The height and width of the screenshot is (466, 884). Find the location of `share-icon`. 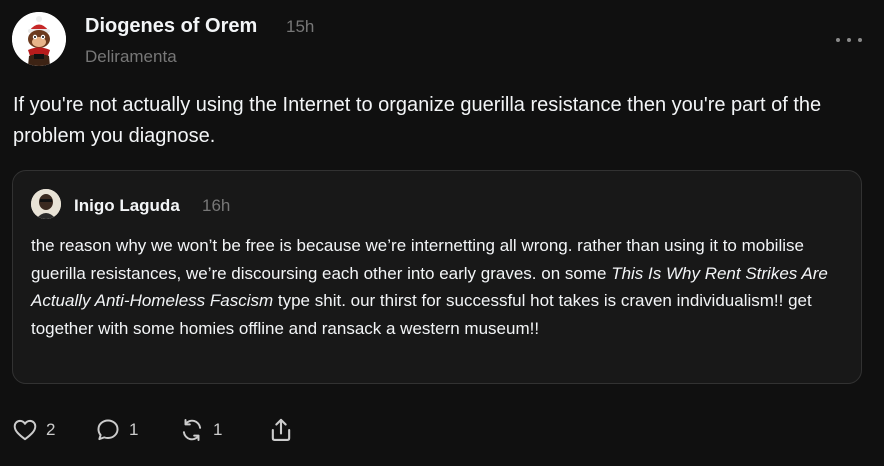

share-icon is located at coordinates (281, 429).